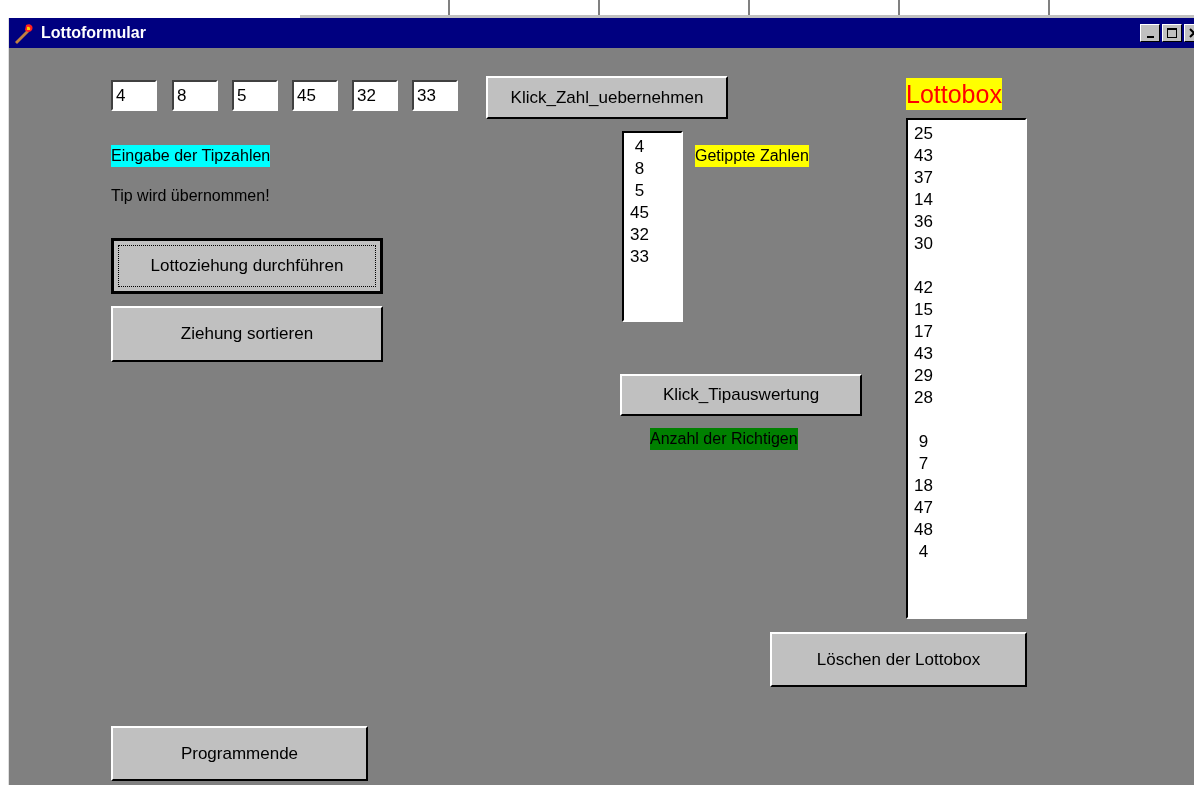 The width and height of the screenshot is (1194, 785). Describe the element at coordinates (191, 156) in the screenshot. I see `instruction-label: Eingabe der Tipzahlen` at that location.